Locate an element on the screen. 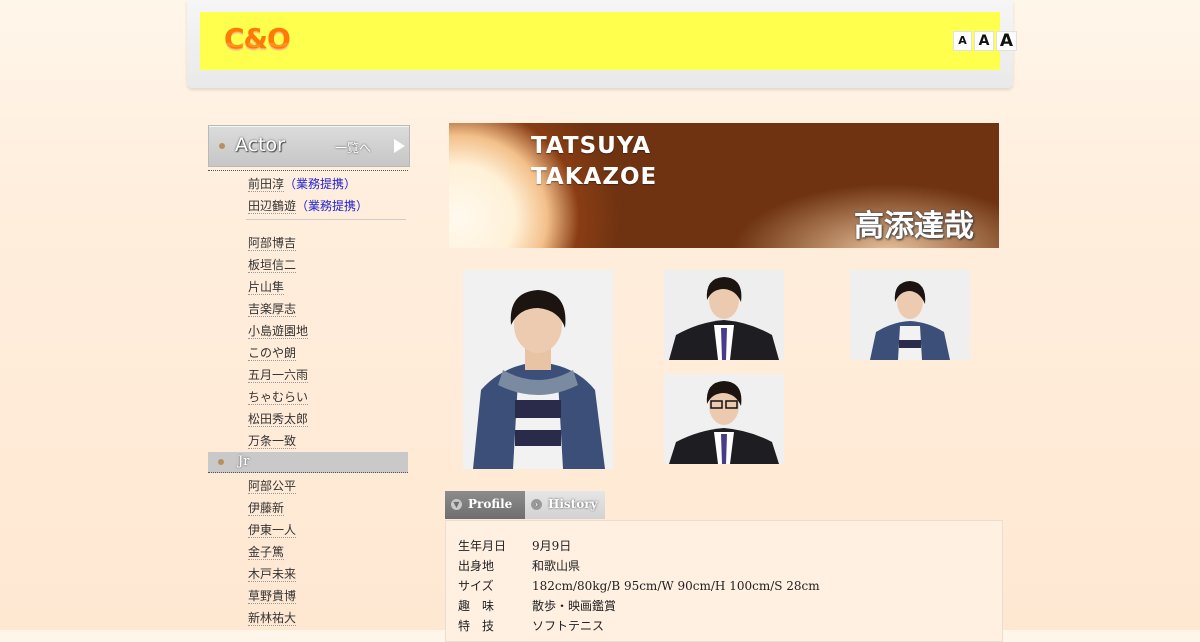 This screenshot has width=1200, height=642. actor-section-title: Actor is located at coordinates (260, 145).